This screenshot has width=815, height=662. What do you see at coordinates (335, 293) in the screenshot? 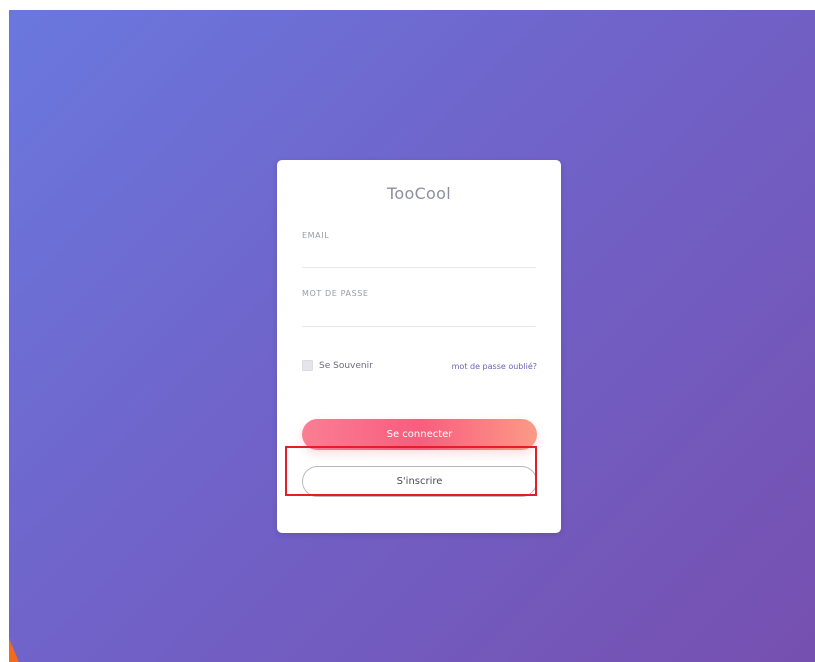
I see `password-label: MOT DE PASSE` at bounding box center [335, 293].